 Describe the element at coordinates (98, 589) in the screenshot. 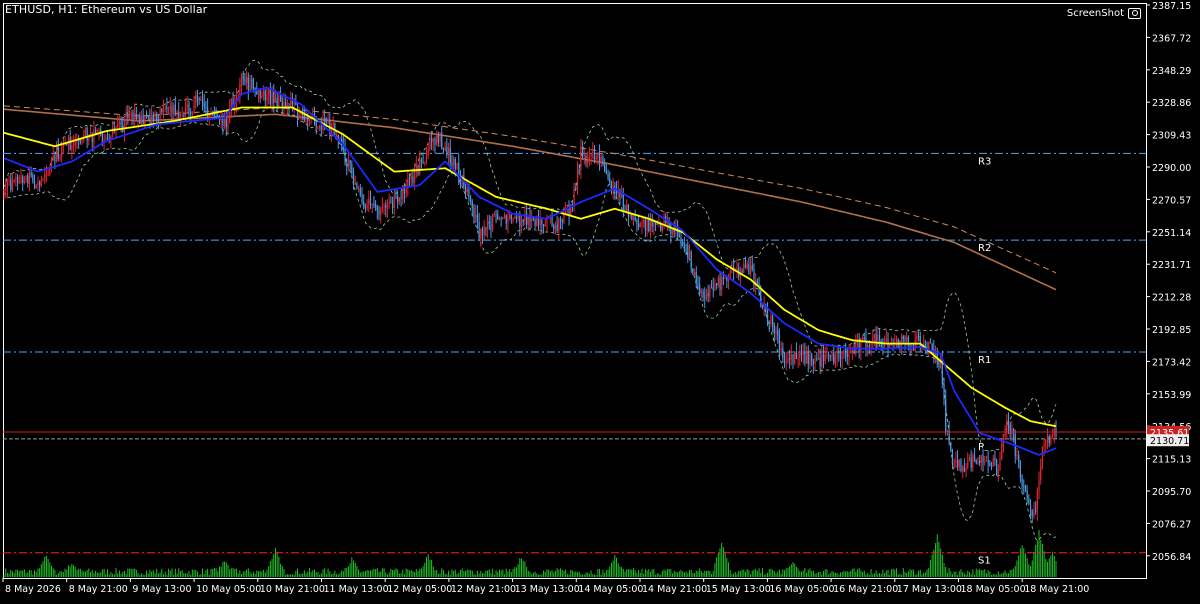

I see `time-tick-label: 8 May 21:00` at that location.